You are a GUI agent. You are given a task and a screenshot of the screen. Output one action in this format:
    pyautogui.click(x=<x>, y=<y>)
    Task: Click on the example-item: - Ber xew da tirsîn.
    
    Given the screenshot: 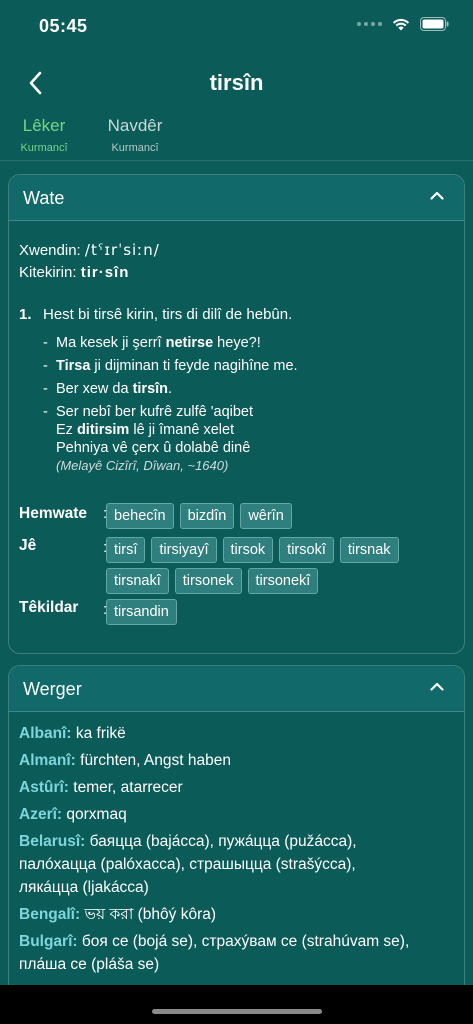 What is the action you would take?
    pyautogui.click(x=248, y=389)
    